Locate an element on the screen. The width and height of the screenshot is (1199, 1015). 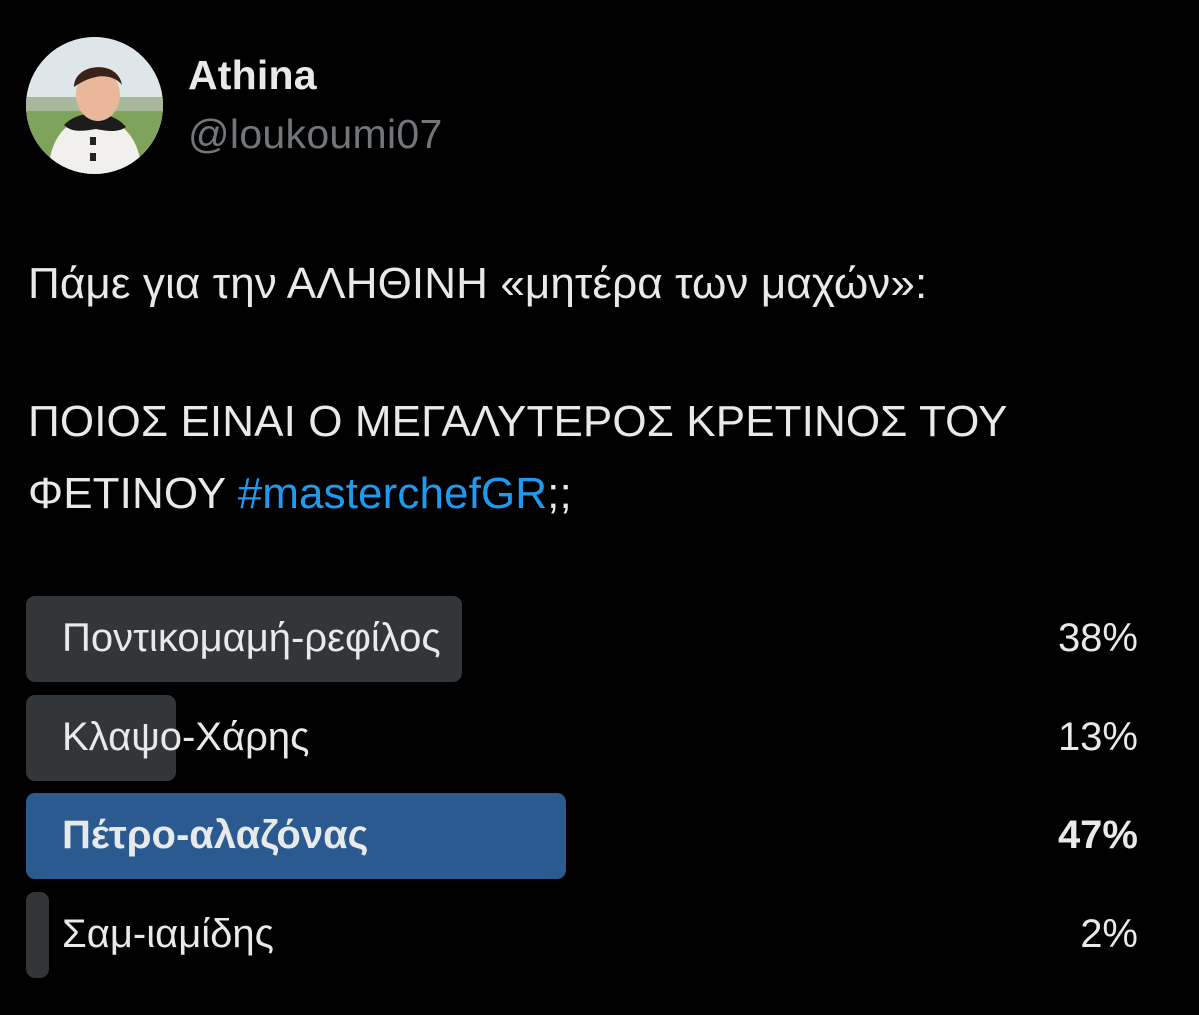
avatar is located at coordinates (94, 105).